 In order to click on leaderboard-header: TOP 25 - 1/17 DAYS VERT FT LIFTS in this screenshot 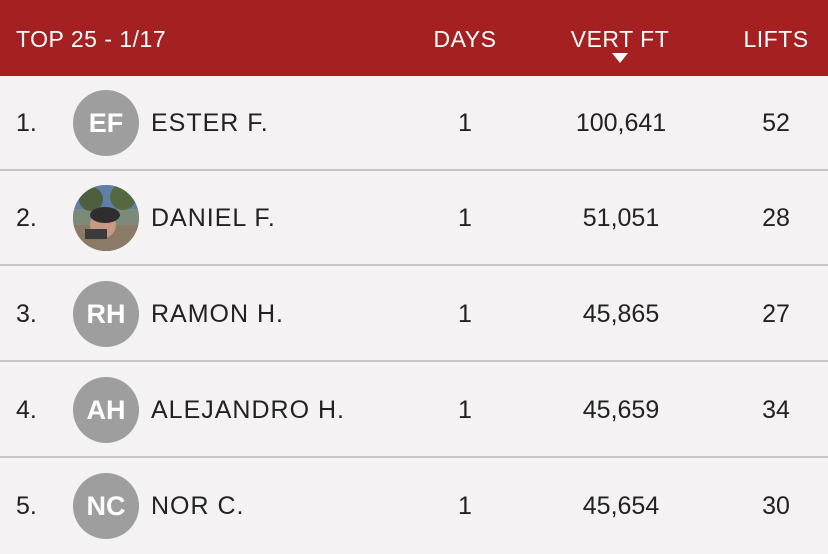, I will do `click(414, 38)`.